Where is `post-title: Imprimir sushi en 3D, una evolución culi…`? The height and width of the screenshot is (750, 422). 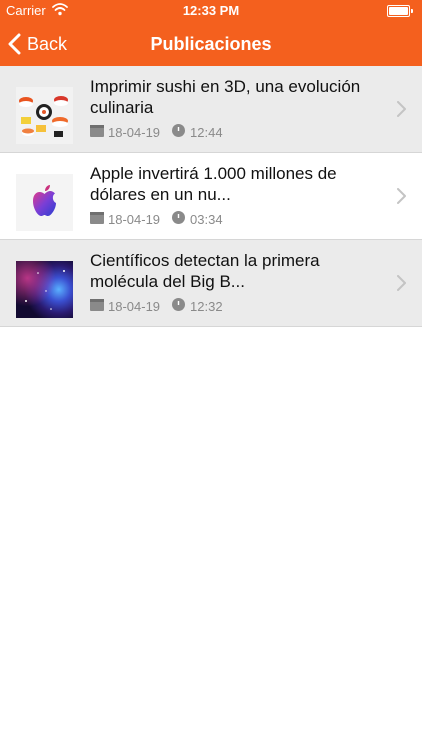
post-title: Imprimir sushi en 3D, una evolución culi… is located at coordinates (225, 97).